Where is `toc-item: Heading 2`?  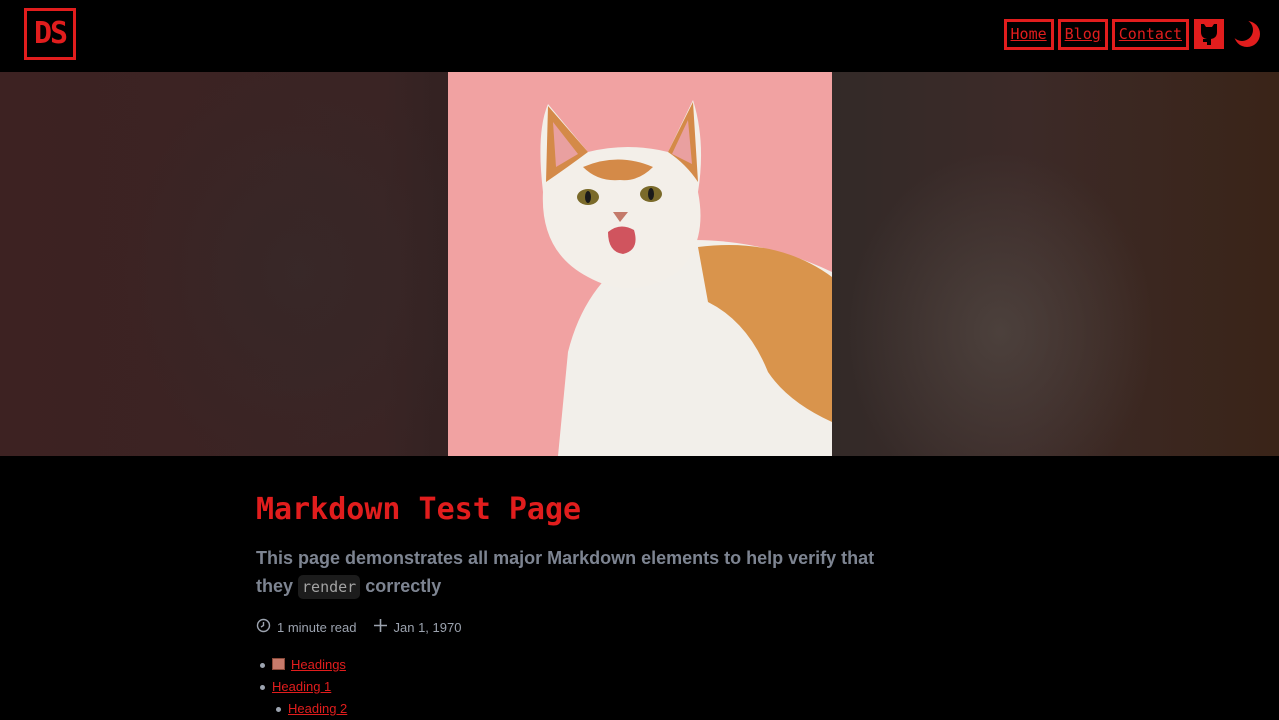 toc-item: Heading 2 is located at coordinates (301, 709).